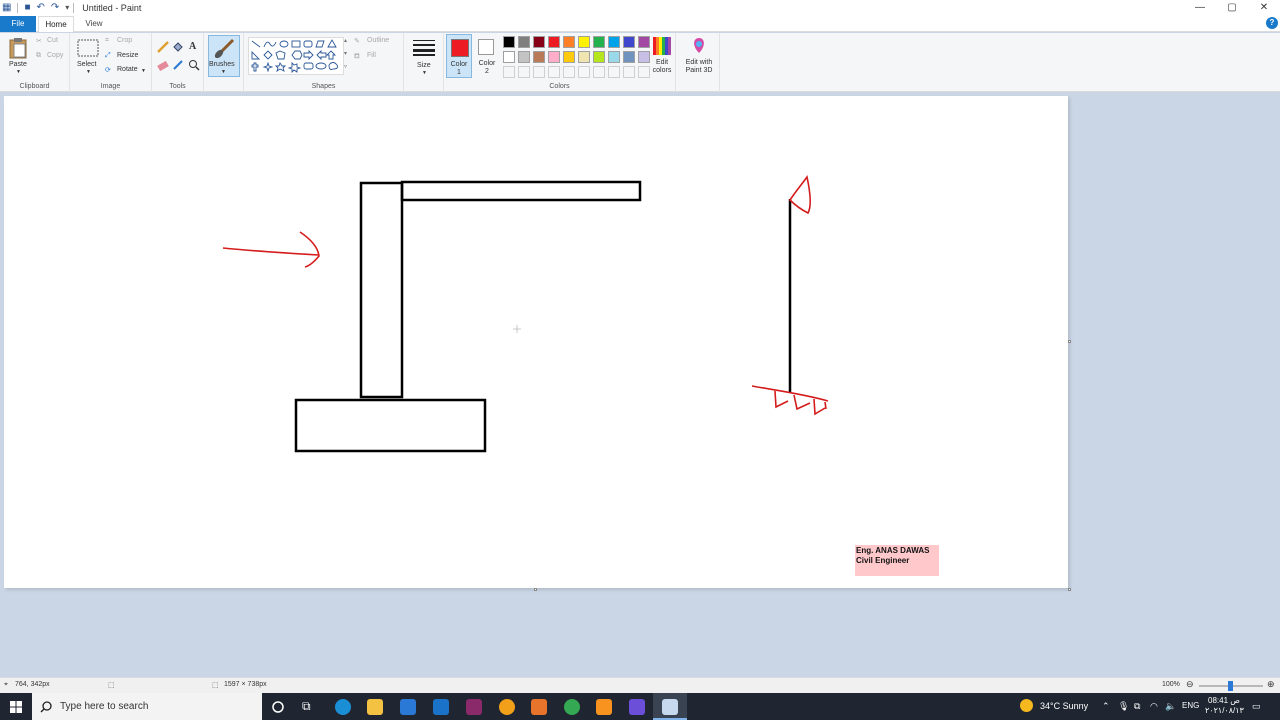 The height and width of the screenshot is (720, 1280). Describe the element at coordinates (67, 8) in the screenshot. I see `customize-quick-access-icon: ▾` at that location.